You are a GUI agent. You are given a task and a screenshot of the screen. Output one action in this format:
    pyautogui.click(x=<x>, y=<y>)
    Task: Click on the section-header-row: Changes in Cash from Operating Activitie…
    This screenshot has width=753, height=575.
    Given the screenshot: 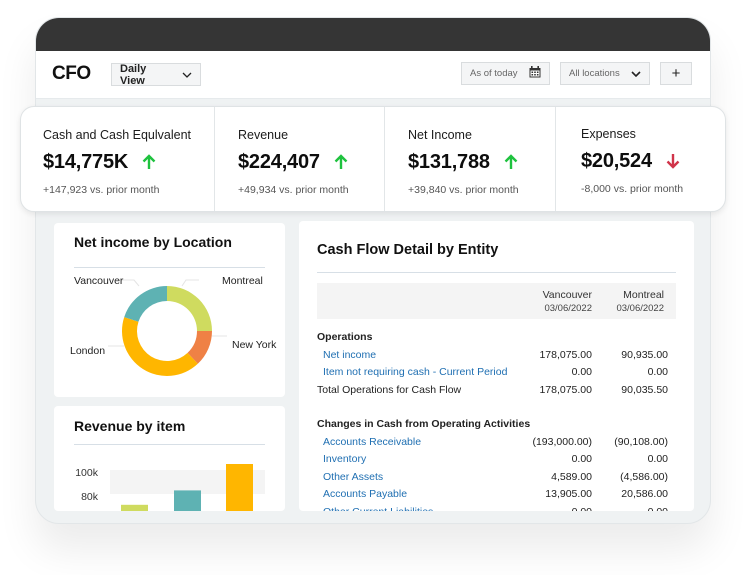 What is the action you would take?
    pyautogui.click(x=496, y=425)
    